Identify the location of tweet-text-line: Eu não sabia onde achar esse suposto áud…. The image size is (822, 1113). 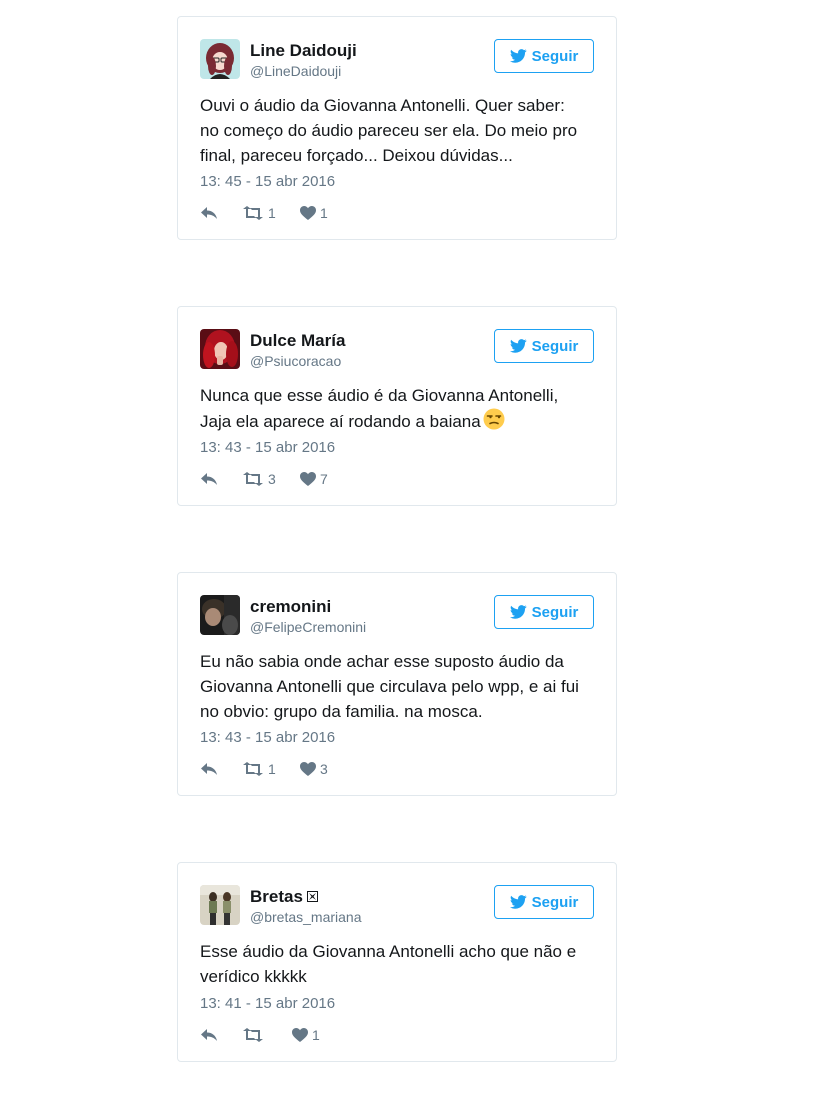
(382, 661).